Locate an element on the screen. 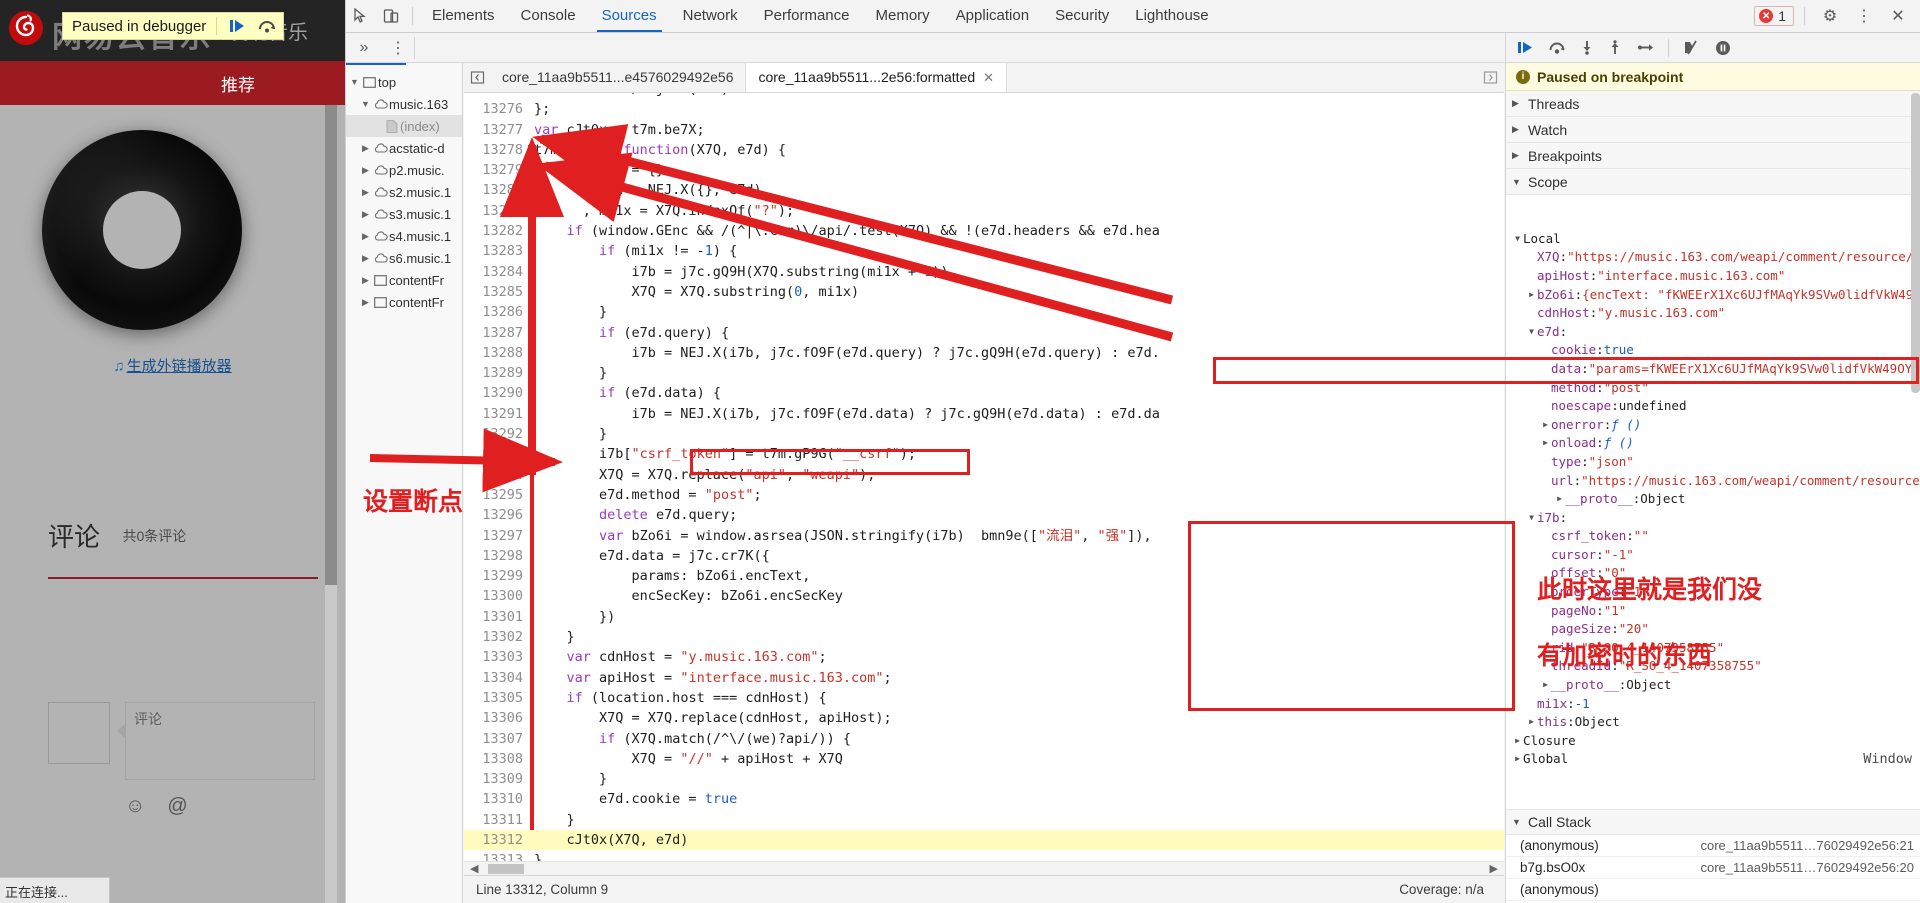 This screenshot has height=903, width=1920. asrsea-highlight-box is located at coordinates (830, 462).